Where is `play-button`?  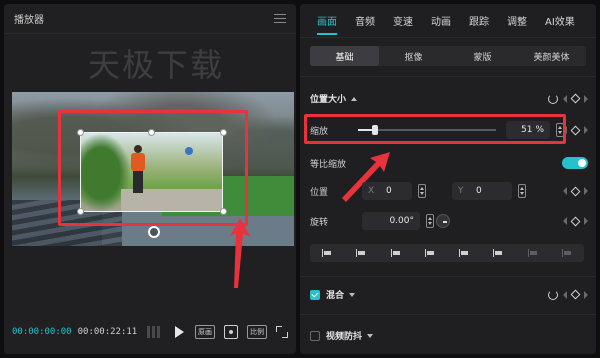
play-button is located at coordinates (180, 332).